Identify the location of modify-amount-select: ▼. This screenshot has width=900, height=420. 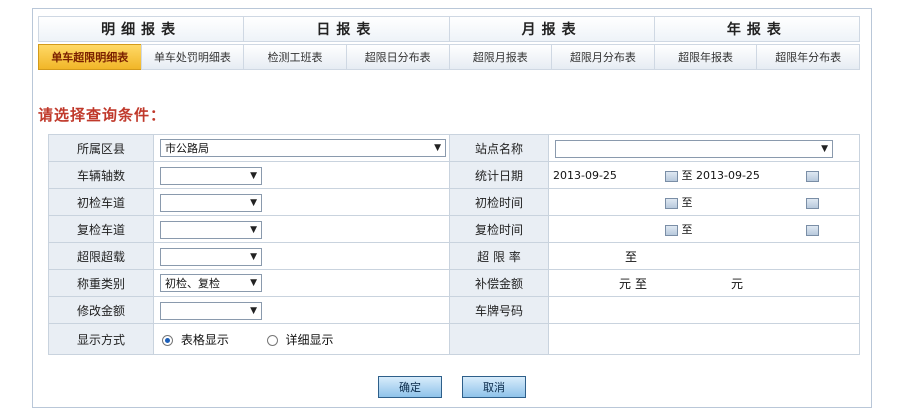
(211, 311).